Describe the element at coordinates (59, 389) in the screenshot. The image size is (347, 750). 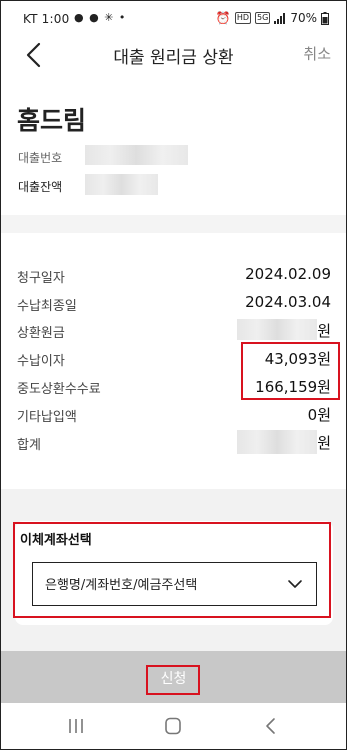
I see `detail-label: 중도상환수수료` at that location.